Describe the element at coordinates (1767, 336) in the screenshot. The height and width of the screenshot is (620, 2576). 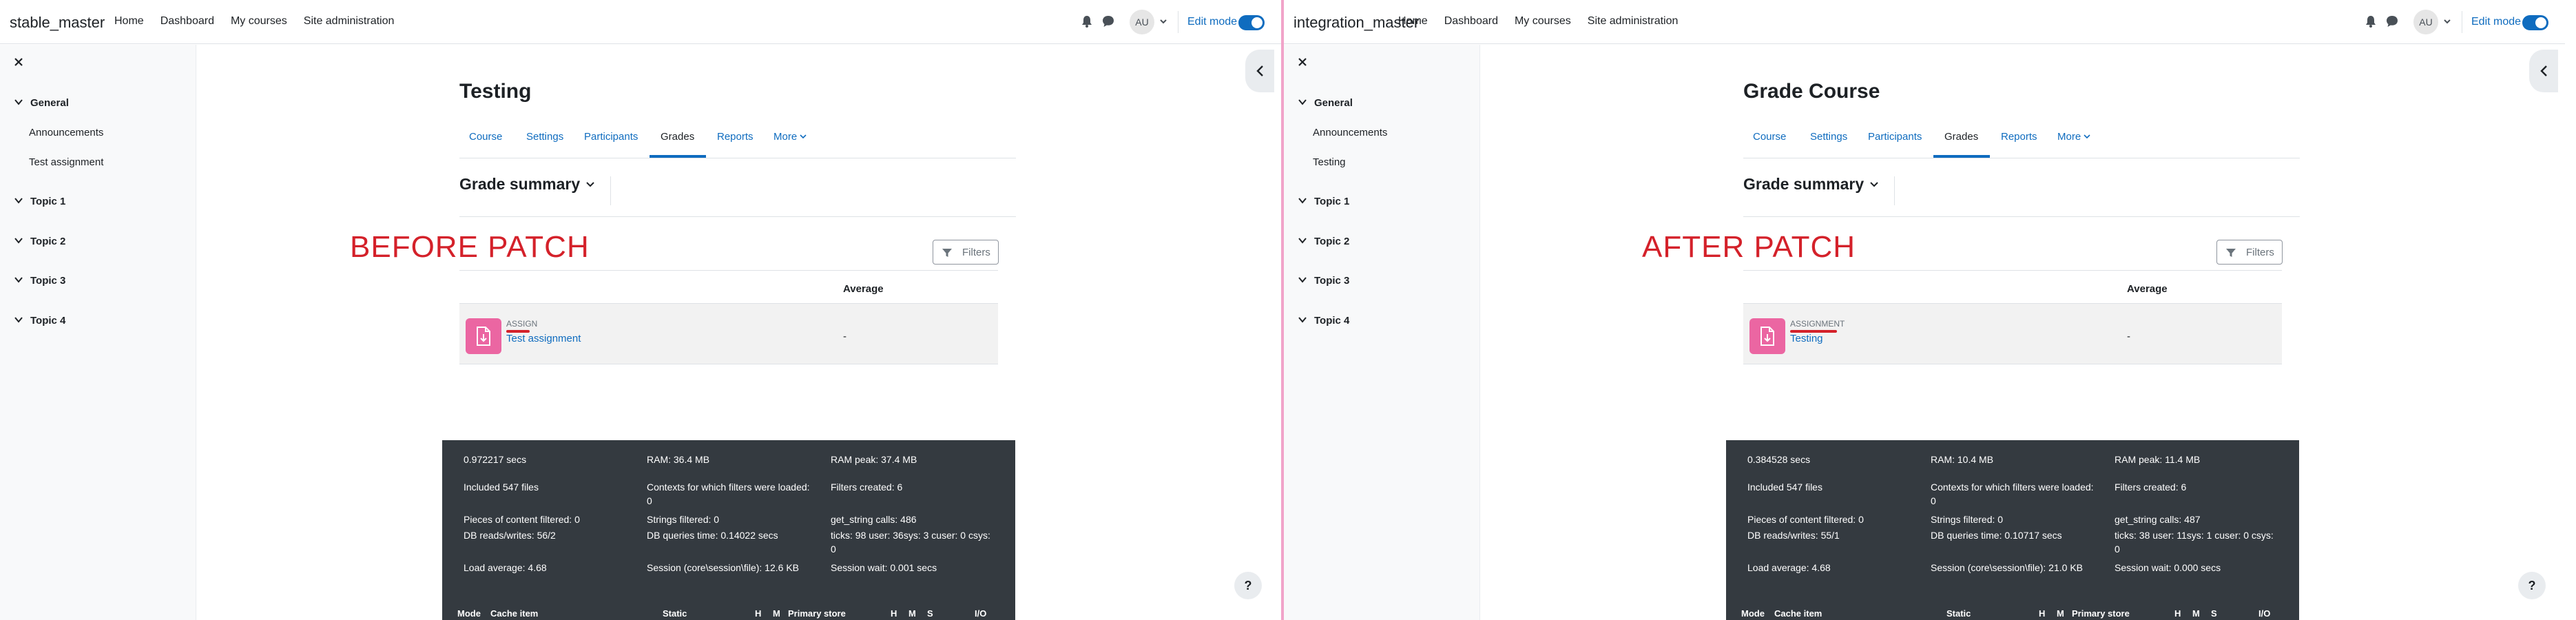
I see `assignment-icon` at that location.